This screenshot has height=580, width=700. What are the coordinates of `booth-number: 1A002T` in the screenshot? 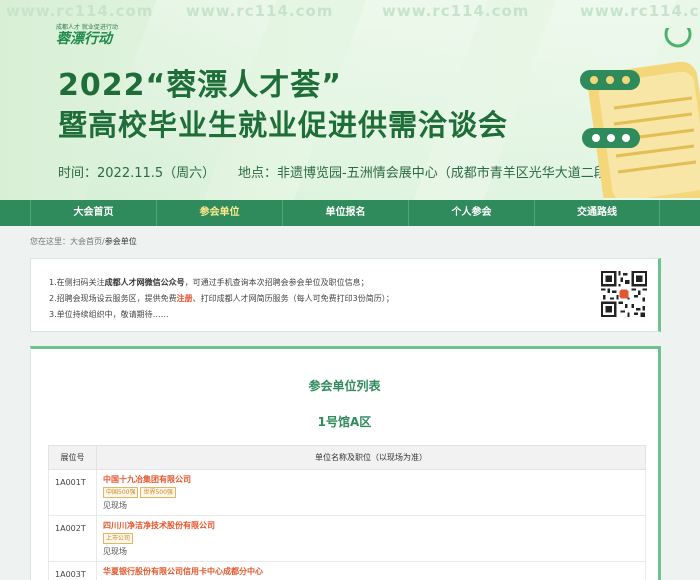 It's located at (72, 538).